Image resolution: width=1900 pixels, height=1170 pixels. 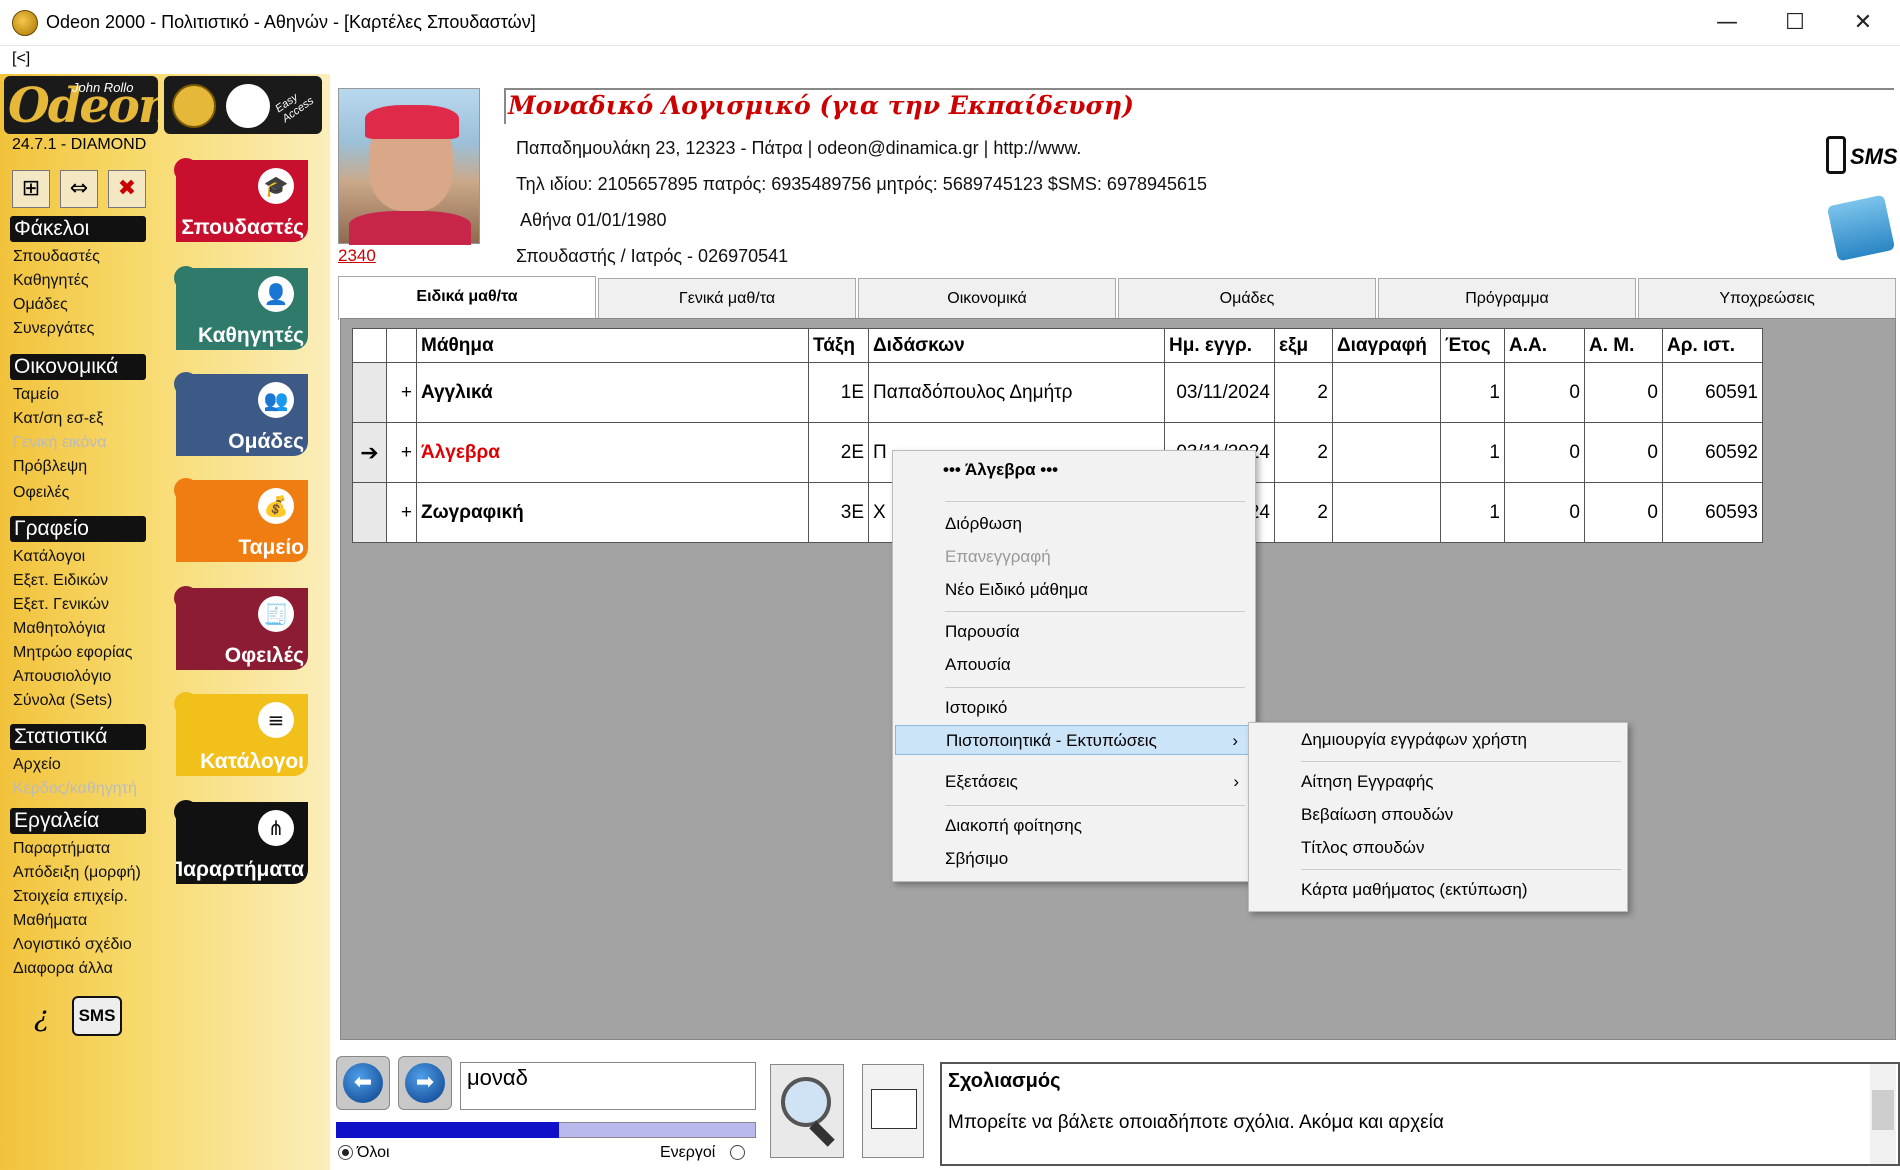 What do you see at coordinates (1795, 23) in the screenshot?
I see `maximize-button: ☐` at bounding box center [1795, 23].